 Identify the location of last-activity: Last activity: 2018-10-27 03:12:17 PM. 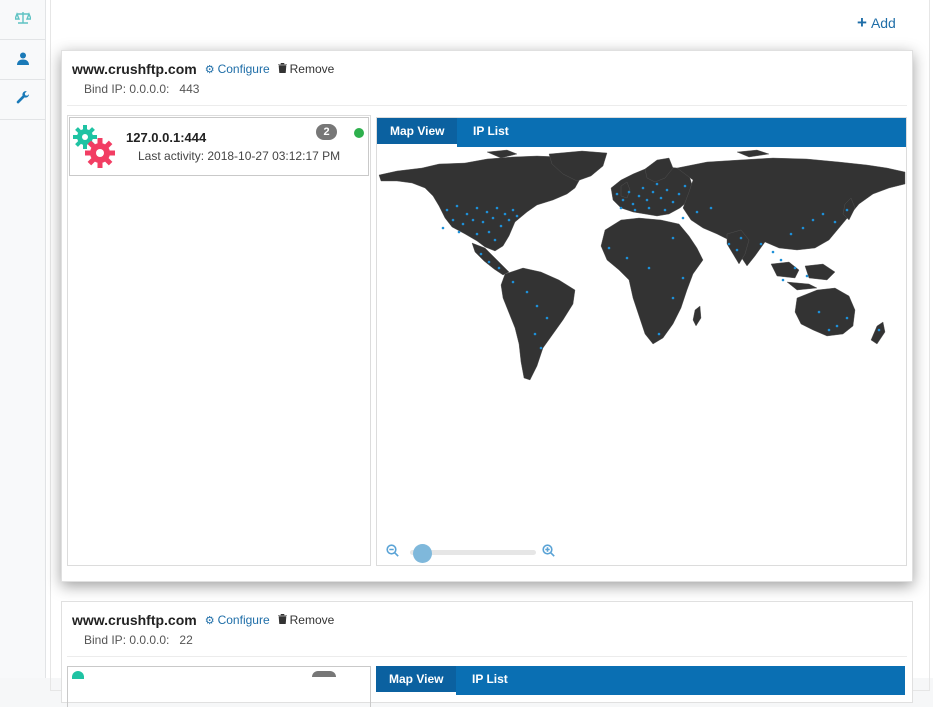
(239, 156).